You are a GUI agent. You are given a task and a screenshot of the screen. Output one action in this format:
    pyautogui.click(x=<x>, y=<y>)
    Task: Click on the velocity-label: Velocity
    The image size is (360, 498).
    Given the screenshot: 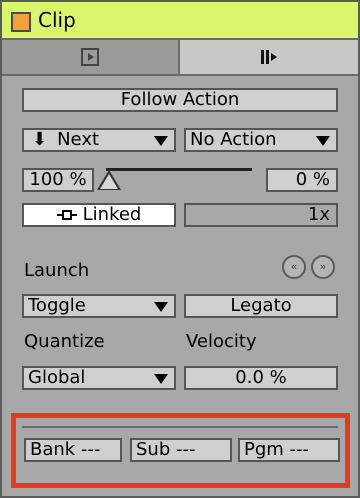 What is the action you would take?
    pyautogui.click(x=221, y=341)
    